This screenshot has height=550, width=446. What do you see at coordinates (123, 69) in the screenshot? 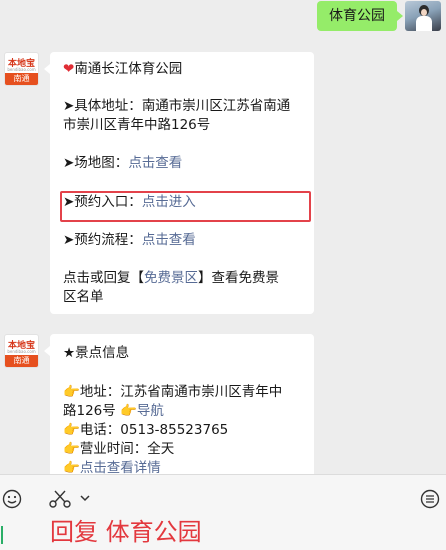
I see `message-title: ❤南通长江体育公园` at bounding box center [123, 69].